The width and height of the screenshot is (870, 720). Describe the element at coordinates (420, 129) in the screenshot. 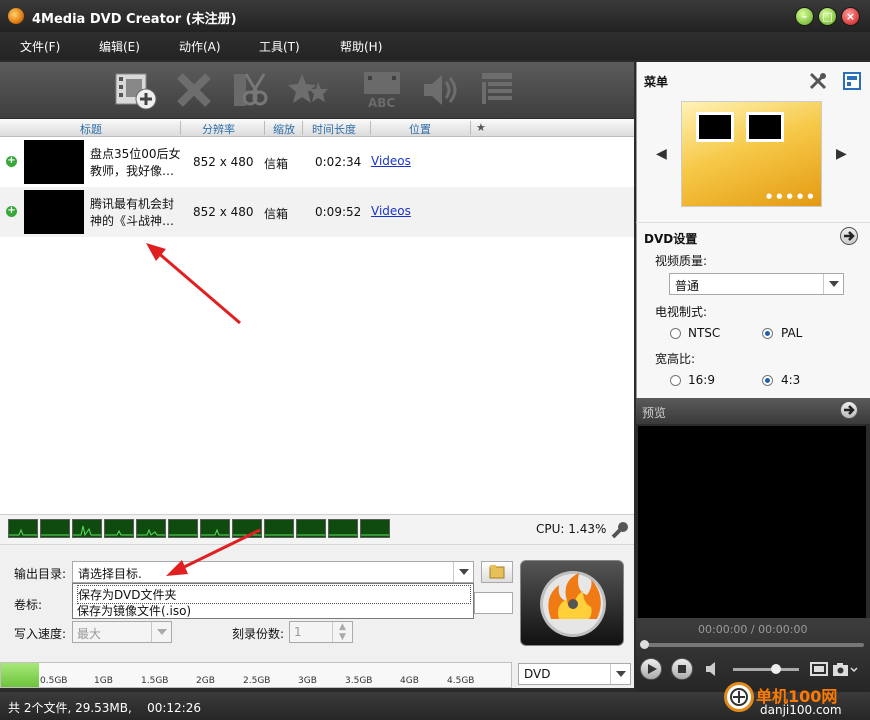

I see `col-location: 位置` at that location.